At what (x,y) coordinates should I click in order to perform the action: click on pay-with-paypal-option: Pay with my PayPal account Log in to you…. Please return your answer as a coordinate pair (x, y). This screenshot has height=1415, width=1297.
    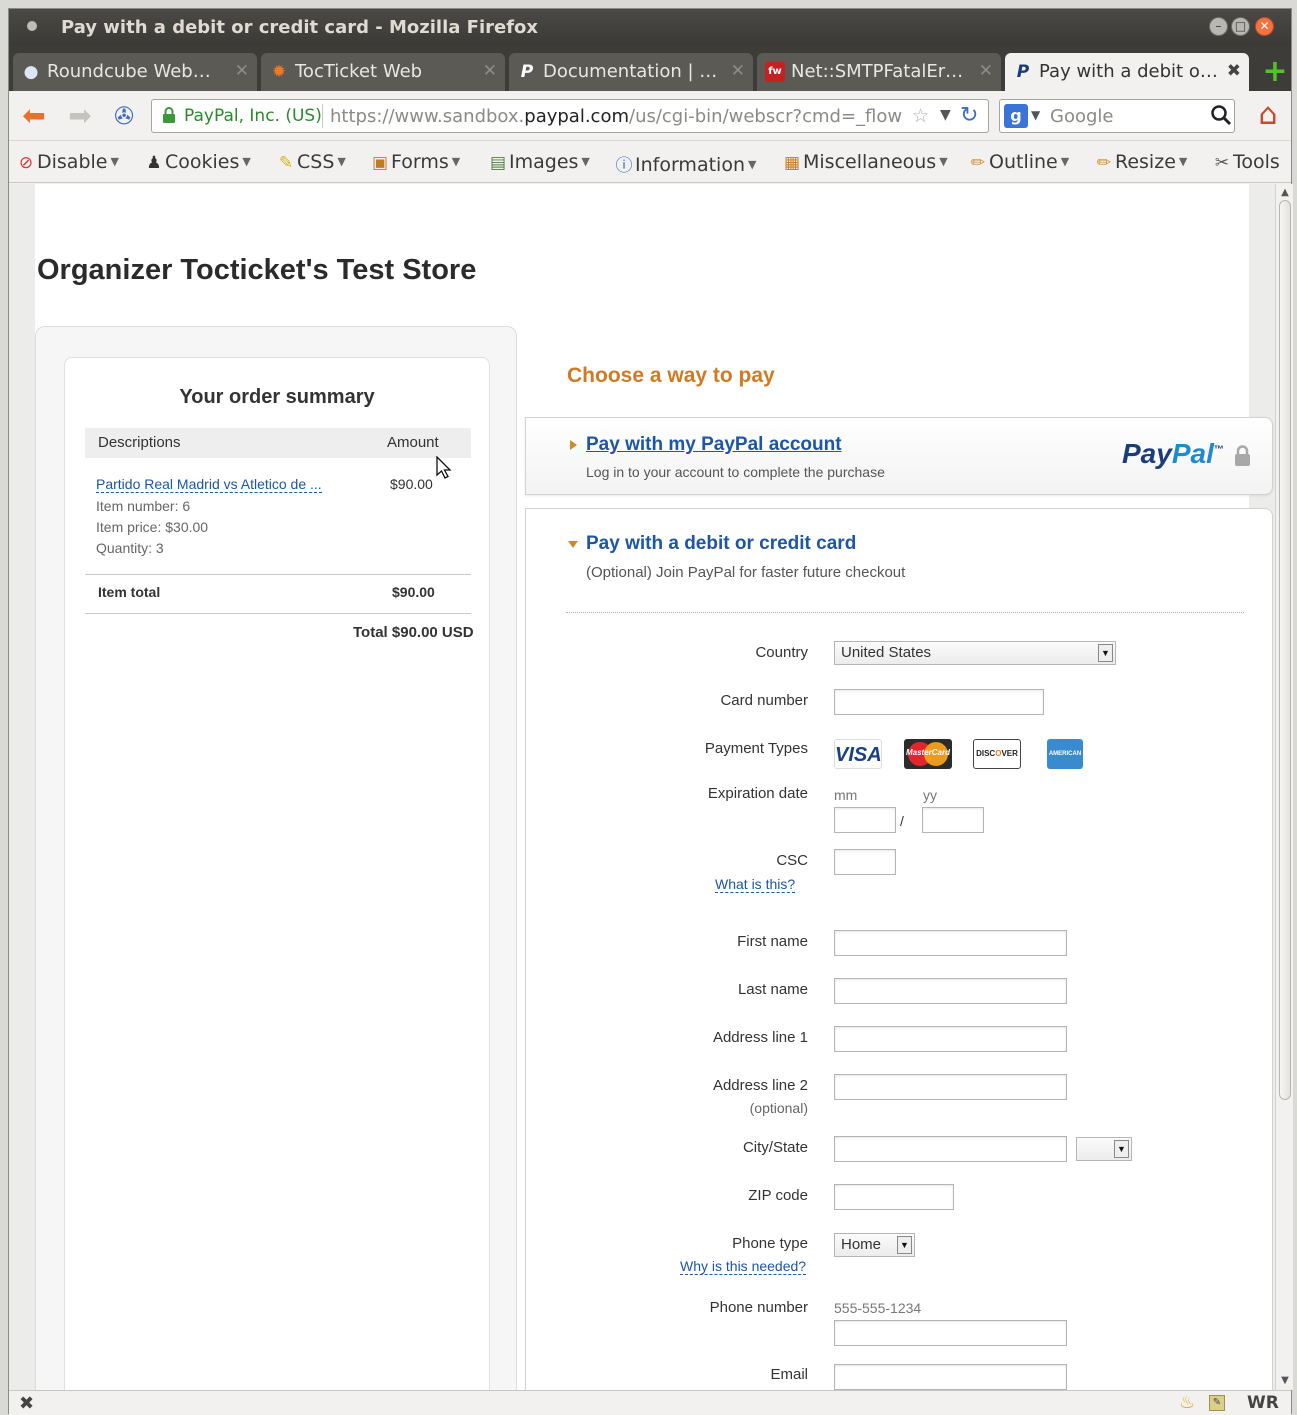
    Looking at the image, I should click on (899, 456).